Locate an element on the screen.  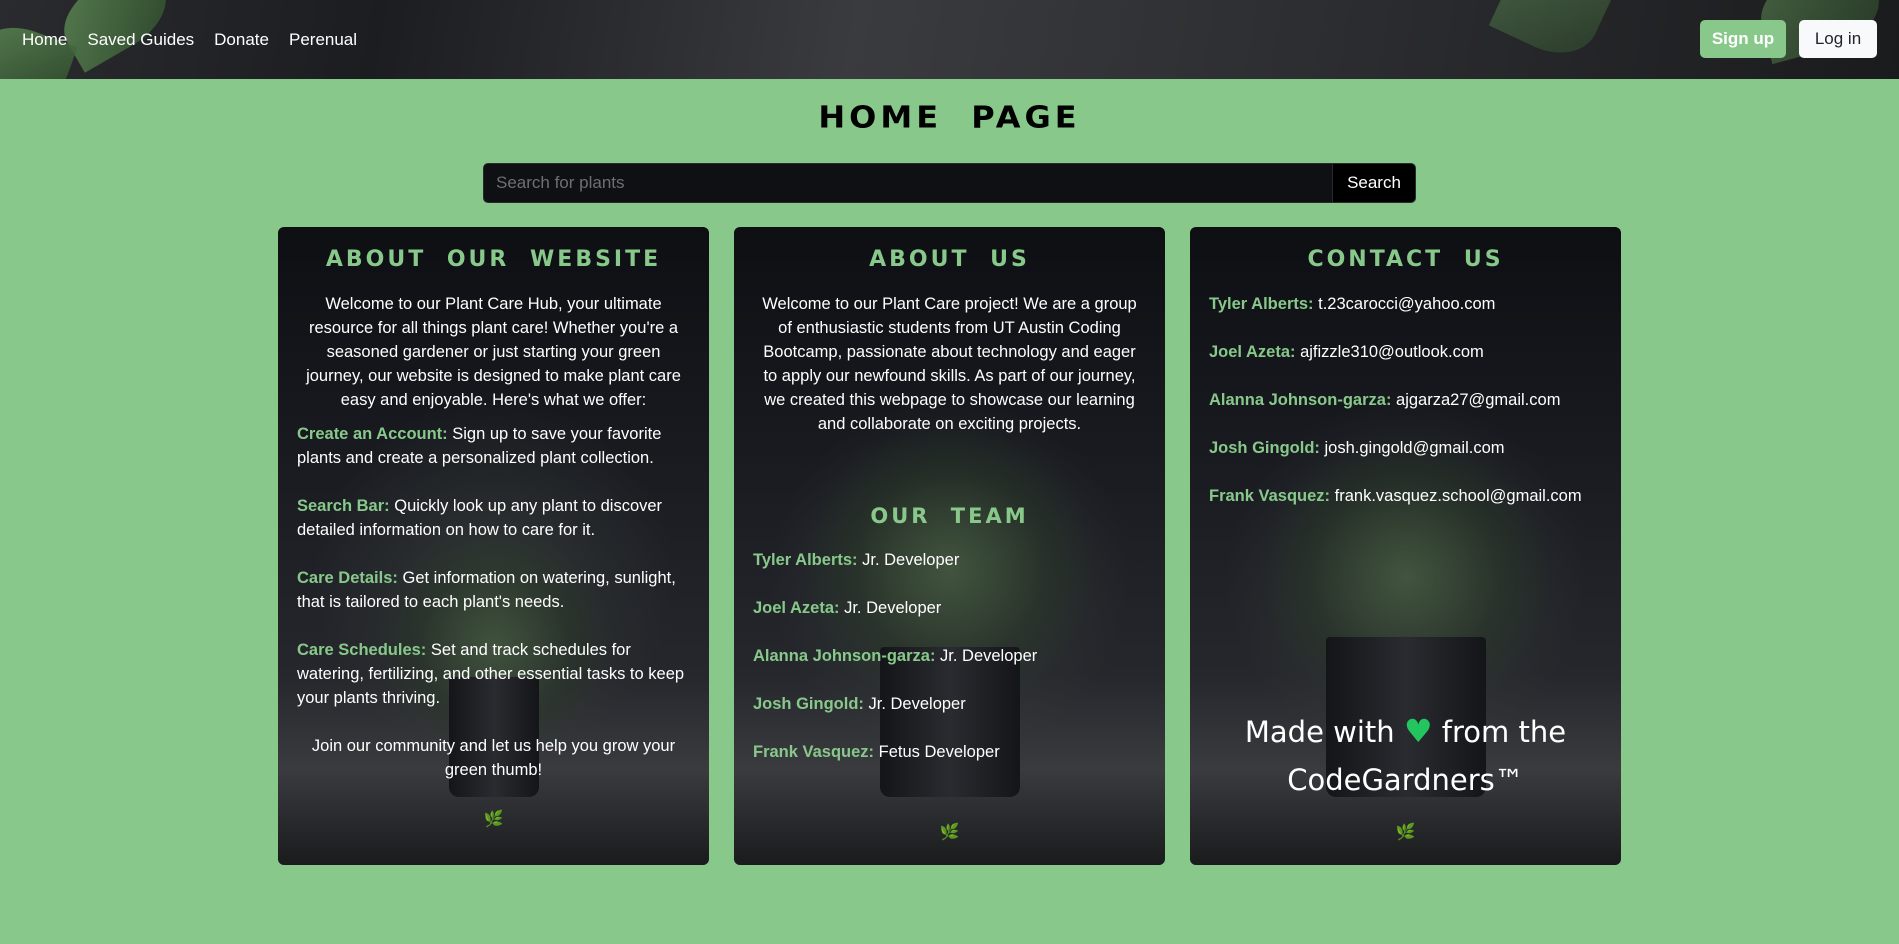
about-us-title: ABOUT US is located at coordinates (949, 259).